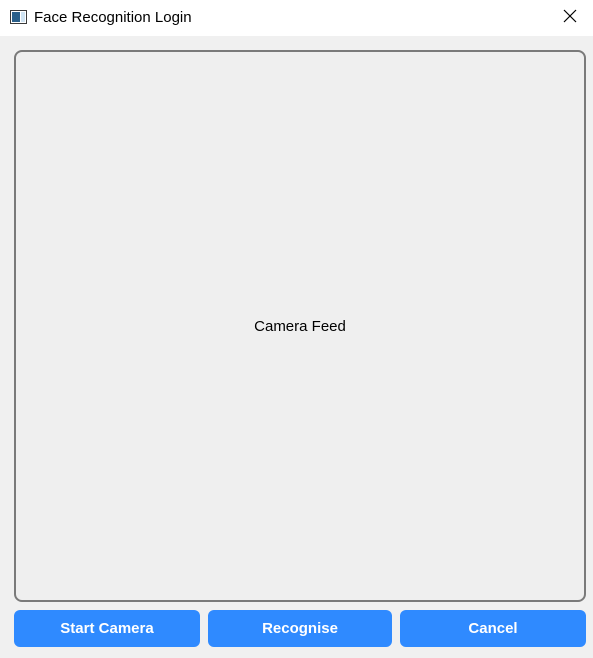  I want to click on title-bar: Face Recognition Login, so click(296, 18).